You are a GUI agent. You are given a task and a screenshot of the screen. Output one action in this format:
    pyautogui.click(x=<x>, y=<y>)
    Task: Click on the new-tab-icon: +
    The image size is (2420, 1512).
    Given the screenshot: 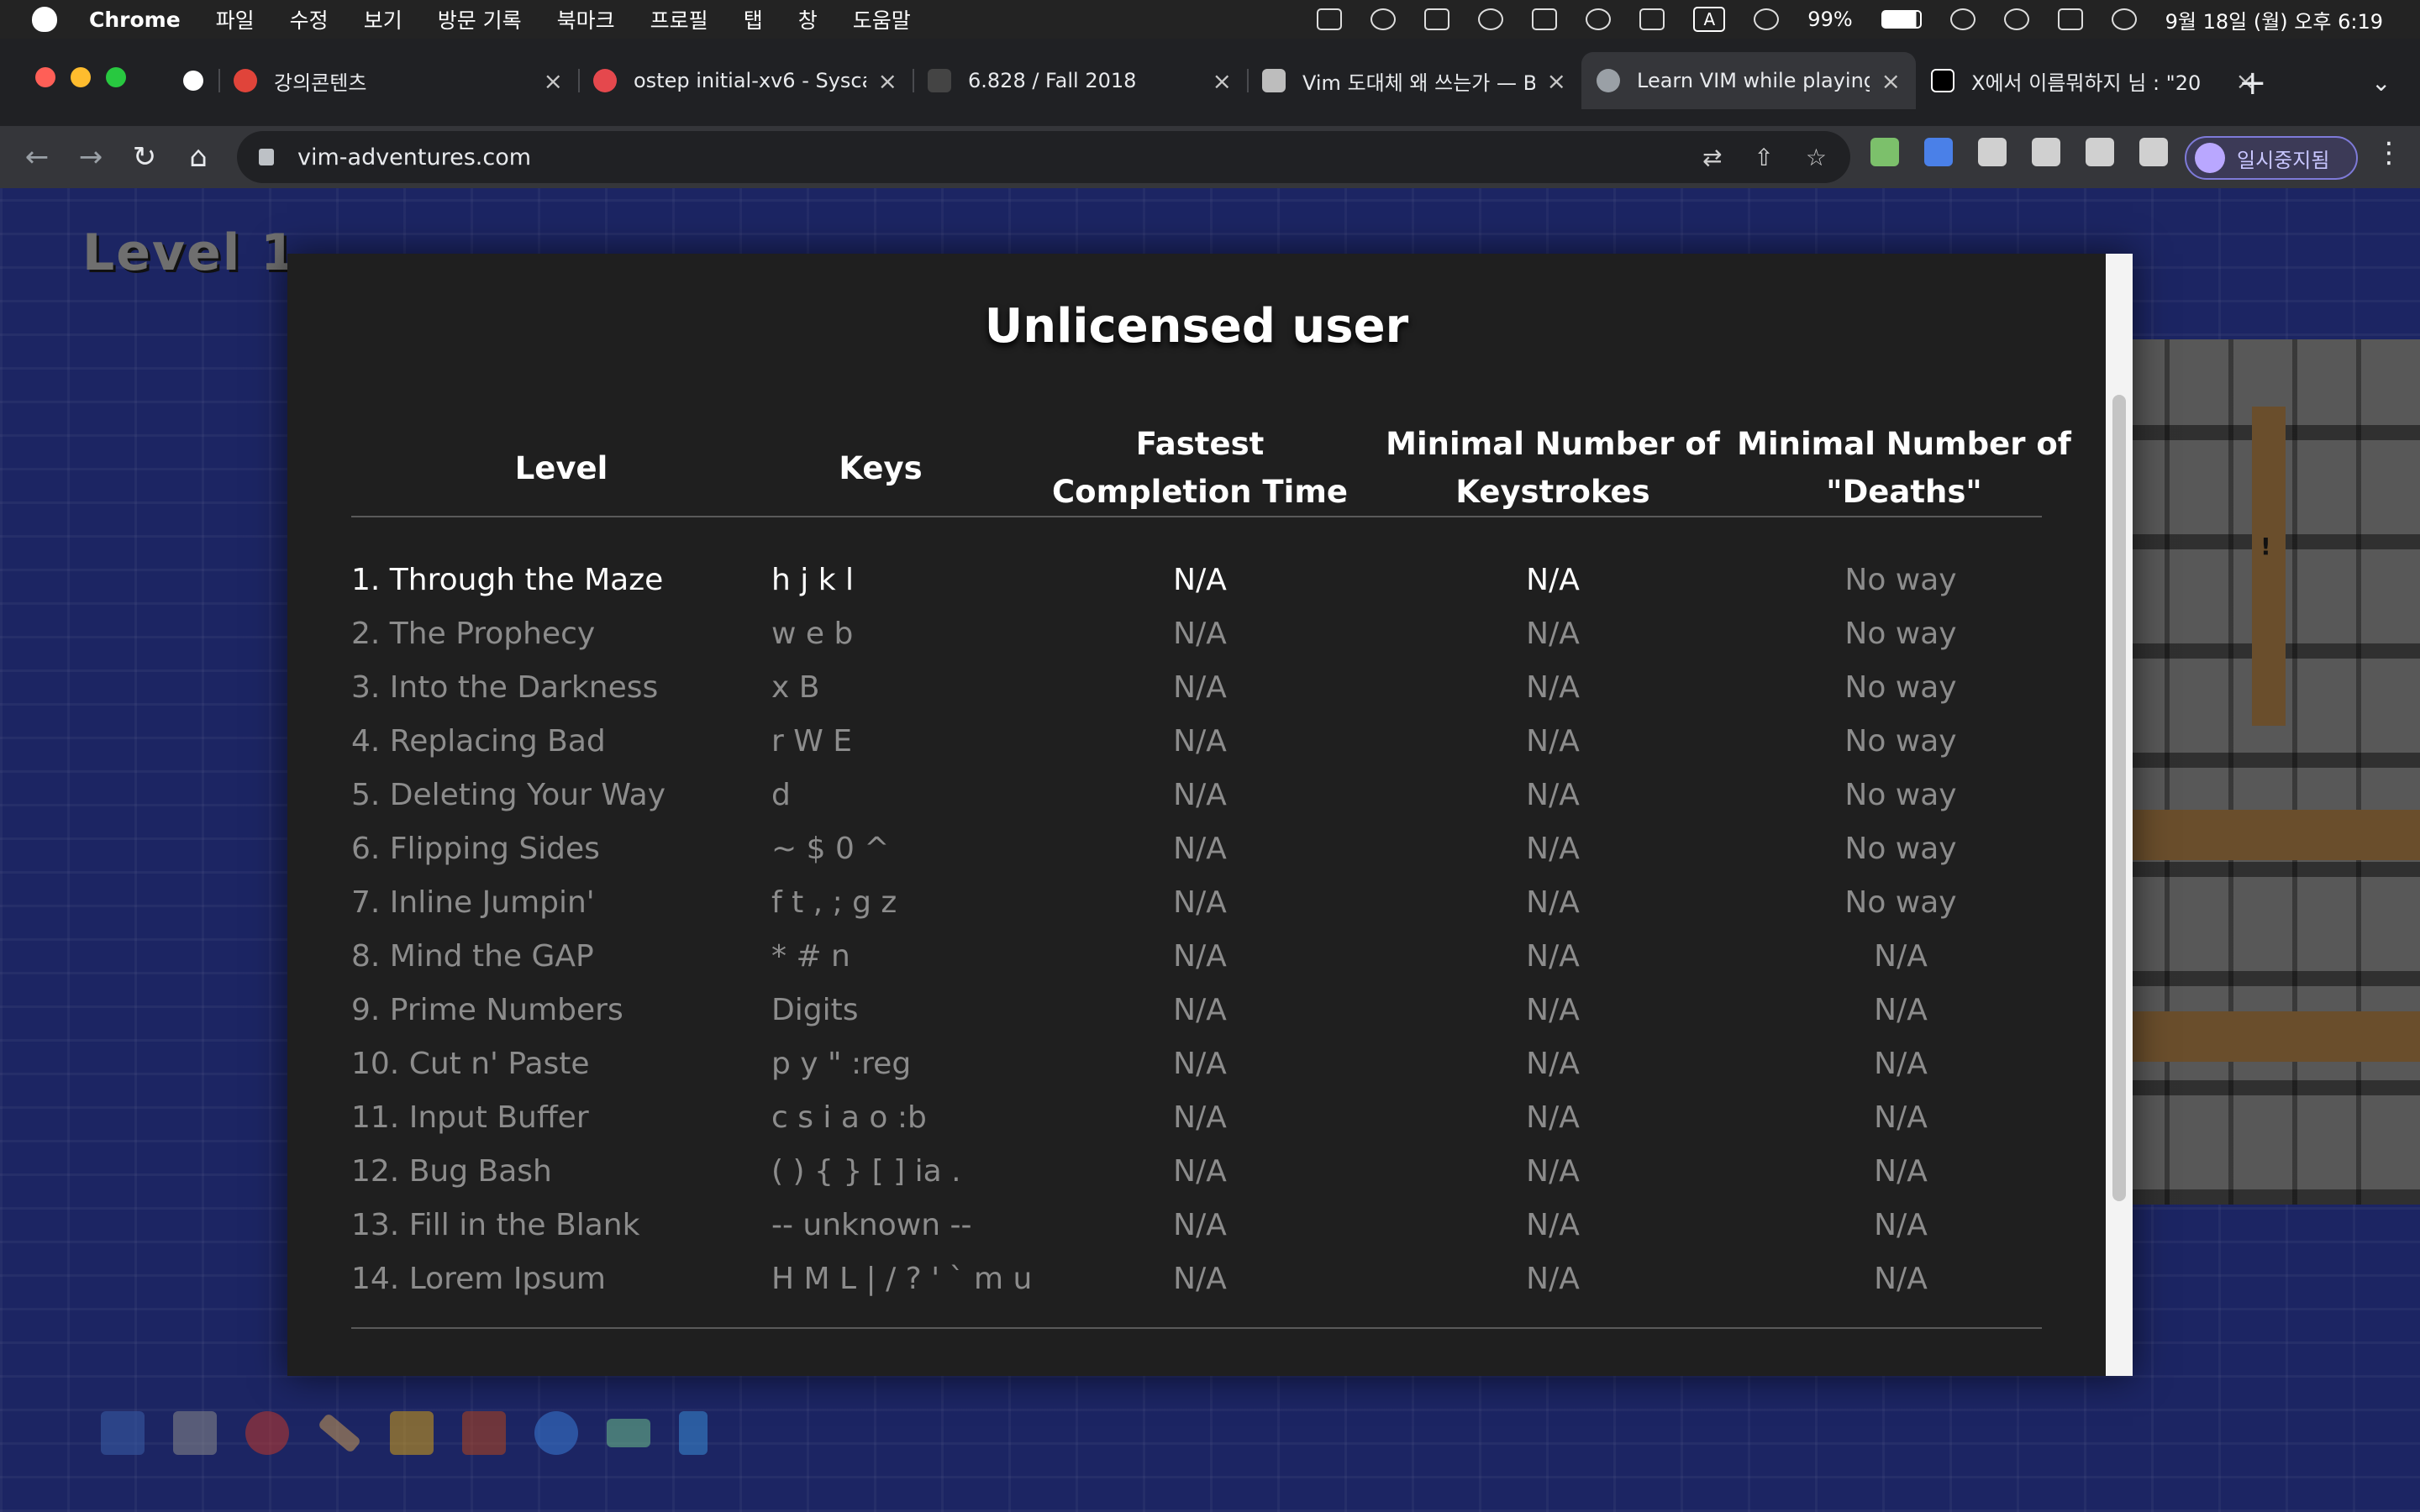 What is the action you would take?
    pyautogui.click(x=2252, y=83)
    